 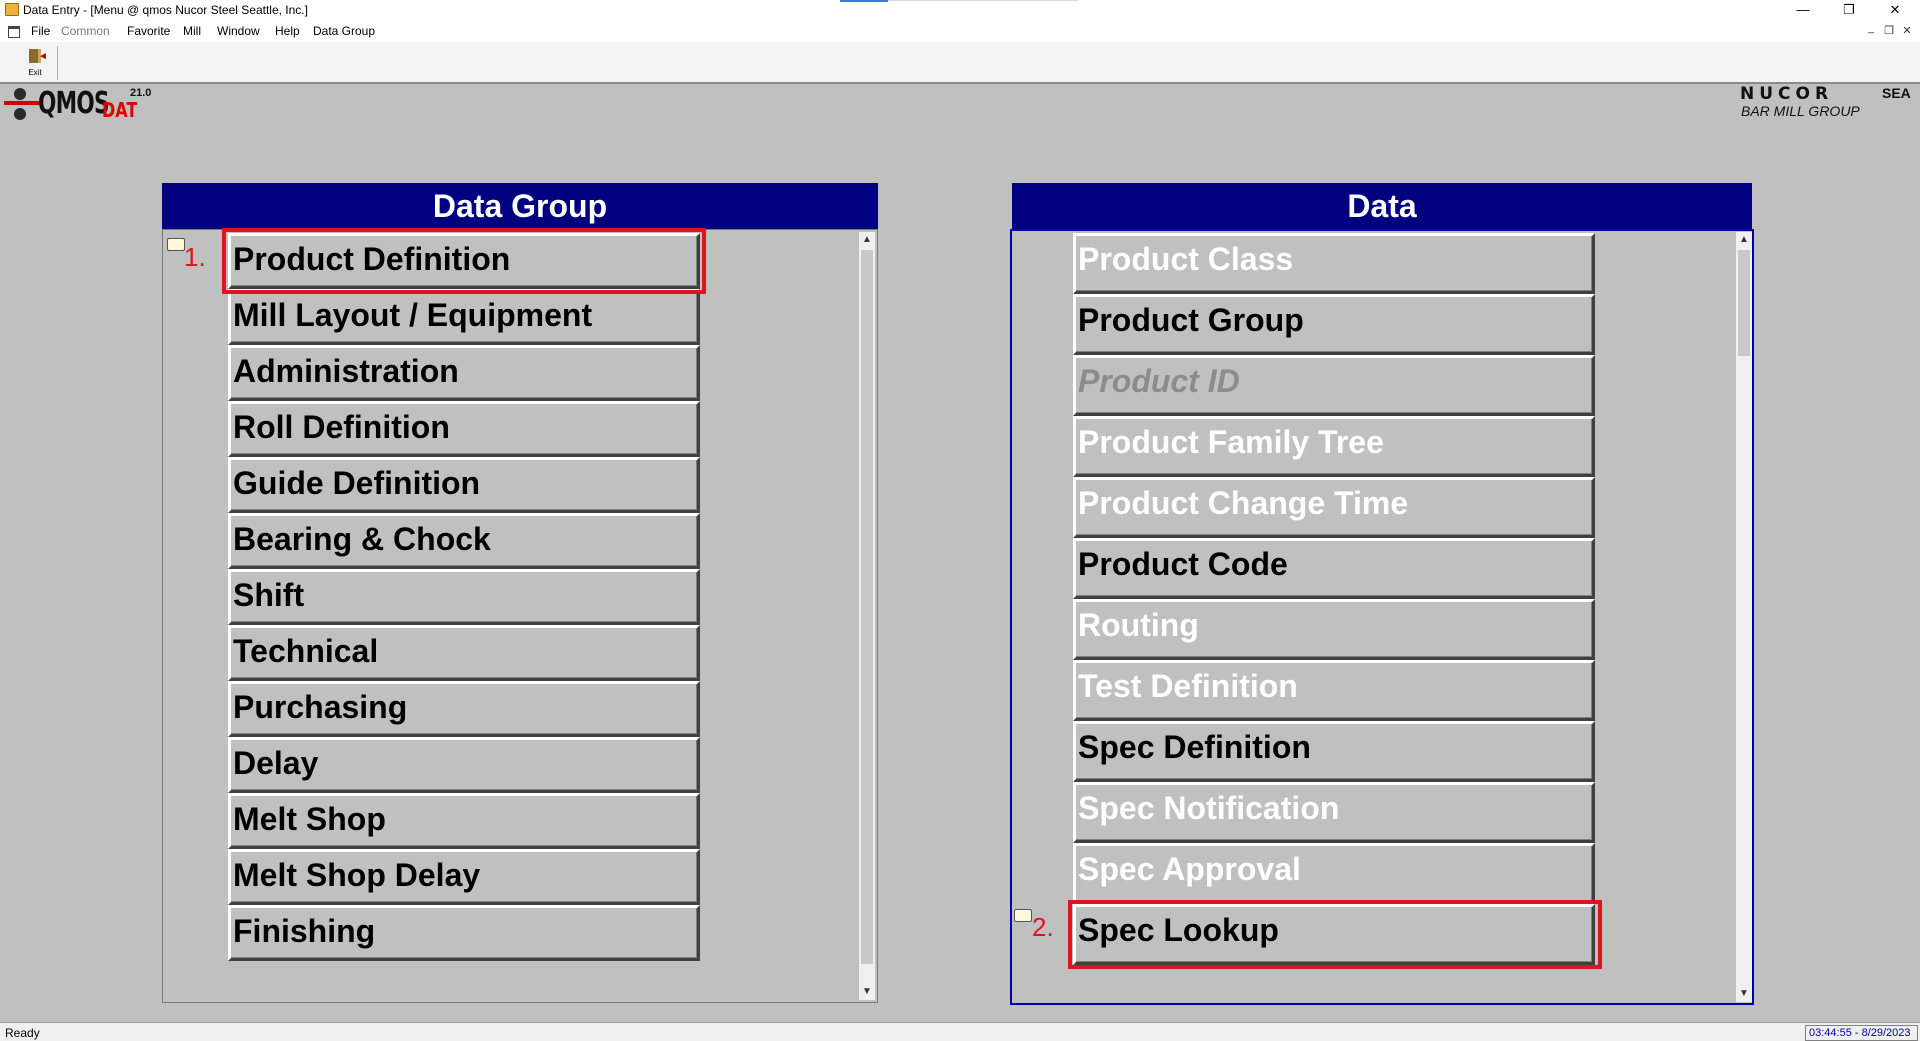 I want to click on btn-bearing-chock: Bearing & Chock, so click(x=464, y=541).